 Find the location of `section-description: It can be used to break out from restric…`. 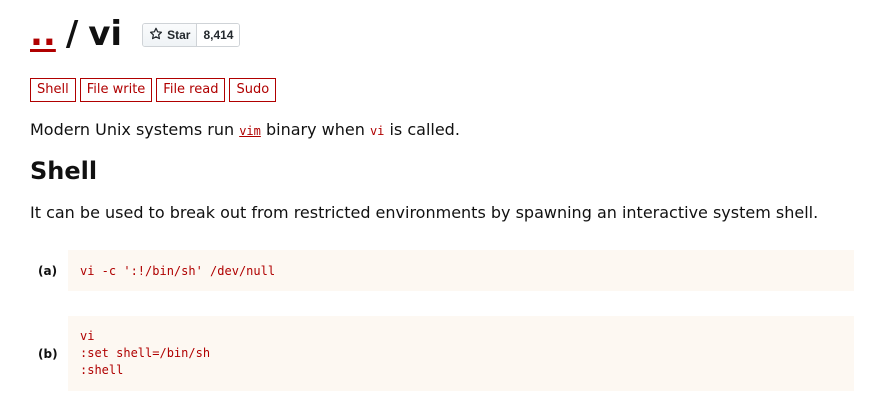

section-description: It can be used to break out from restric… is located at coordinates (424, 212).